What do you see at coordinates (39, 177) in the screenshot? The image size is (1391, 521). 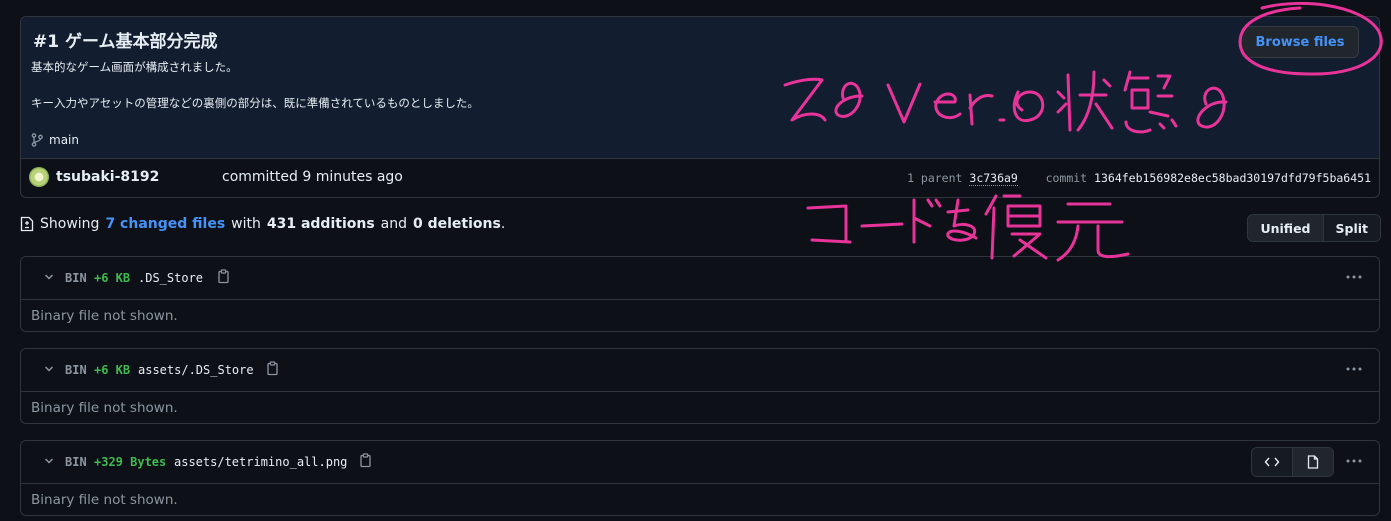 I see `avatar` at bounding box center [39, 177].